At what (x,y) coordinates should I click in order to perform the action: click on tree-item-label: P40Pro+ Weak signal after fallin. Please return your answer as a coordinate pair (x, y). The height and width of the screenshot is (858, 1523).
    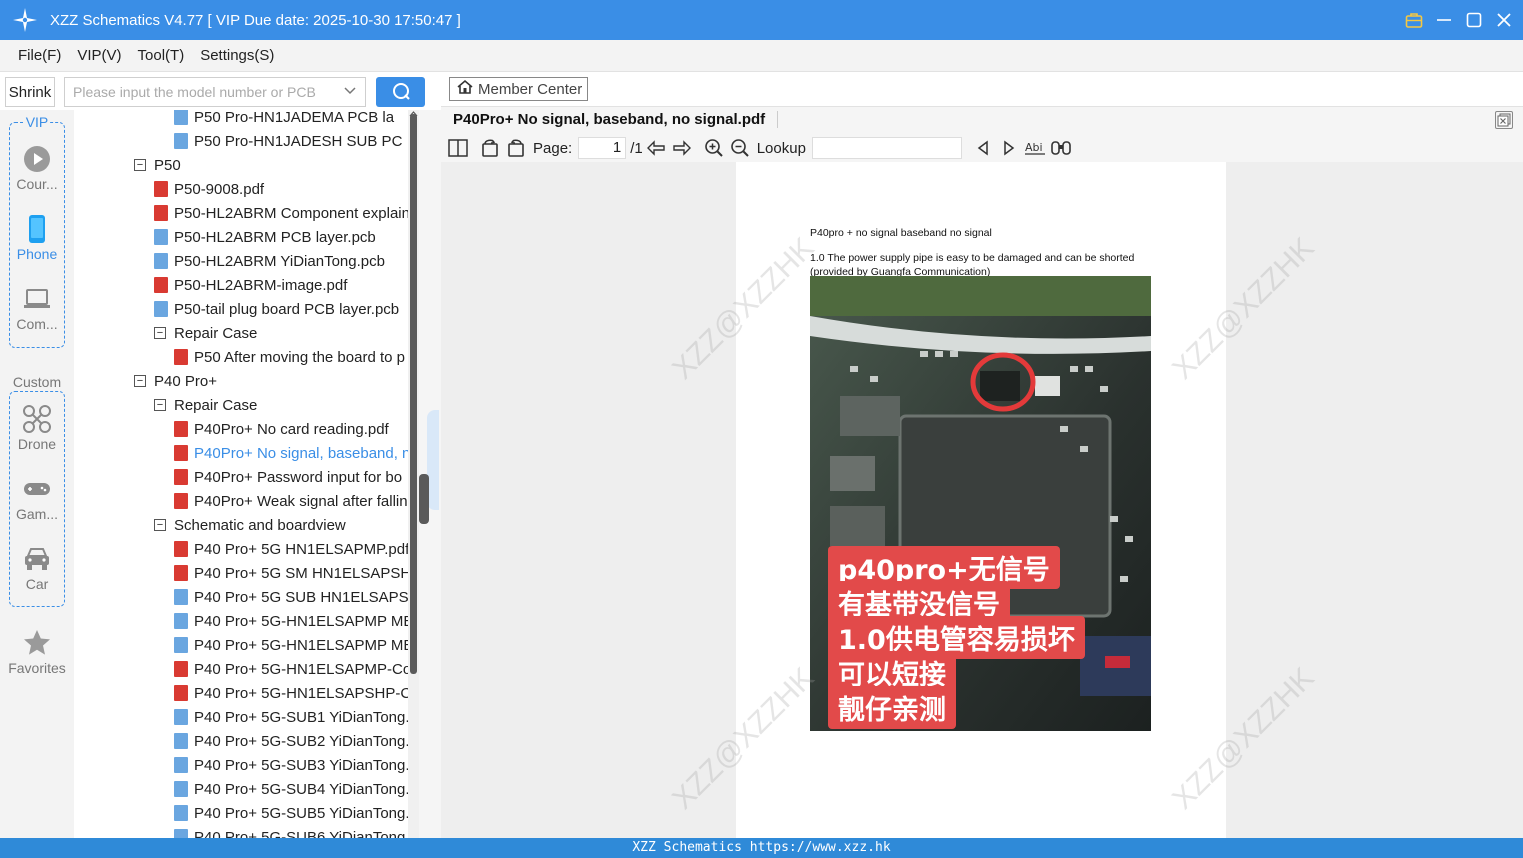
    Looking at the image, I should click on (301, 501).